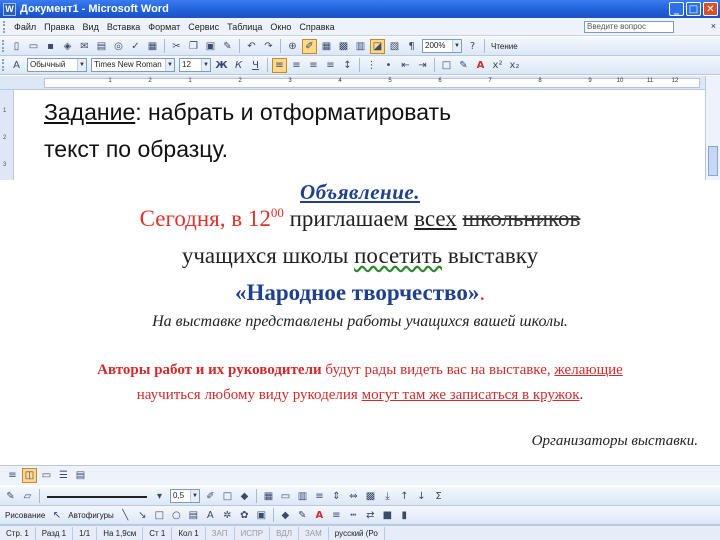 Image resolution: width=720 pixels, height=540 pixels. What do you see at coordinates (261, 515) in the screenshot?
I see `picture-icon: ▣` at bounding box center [261, 515].